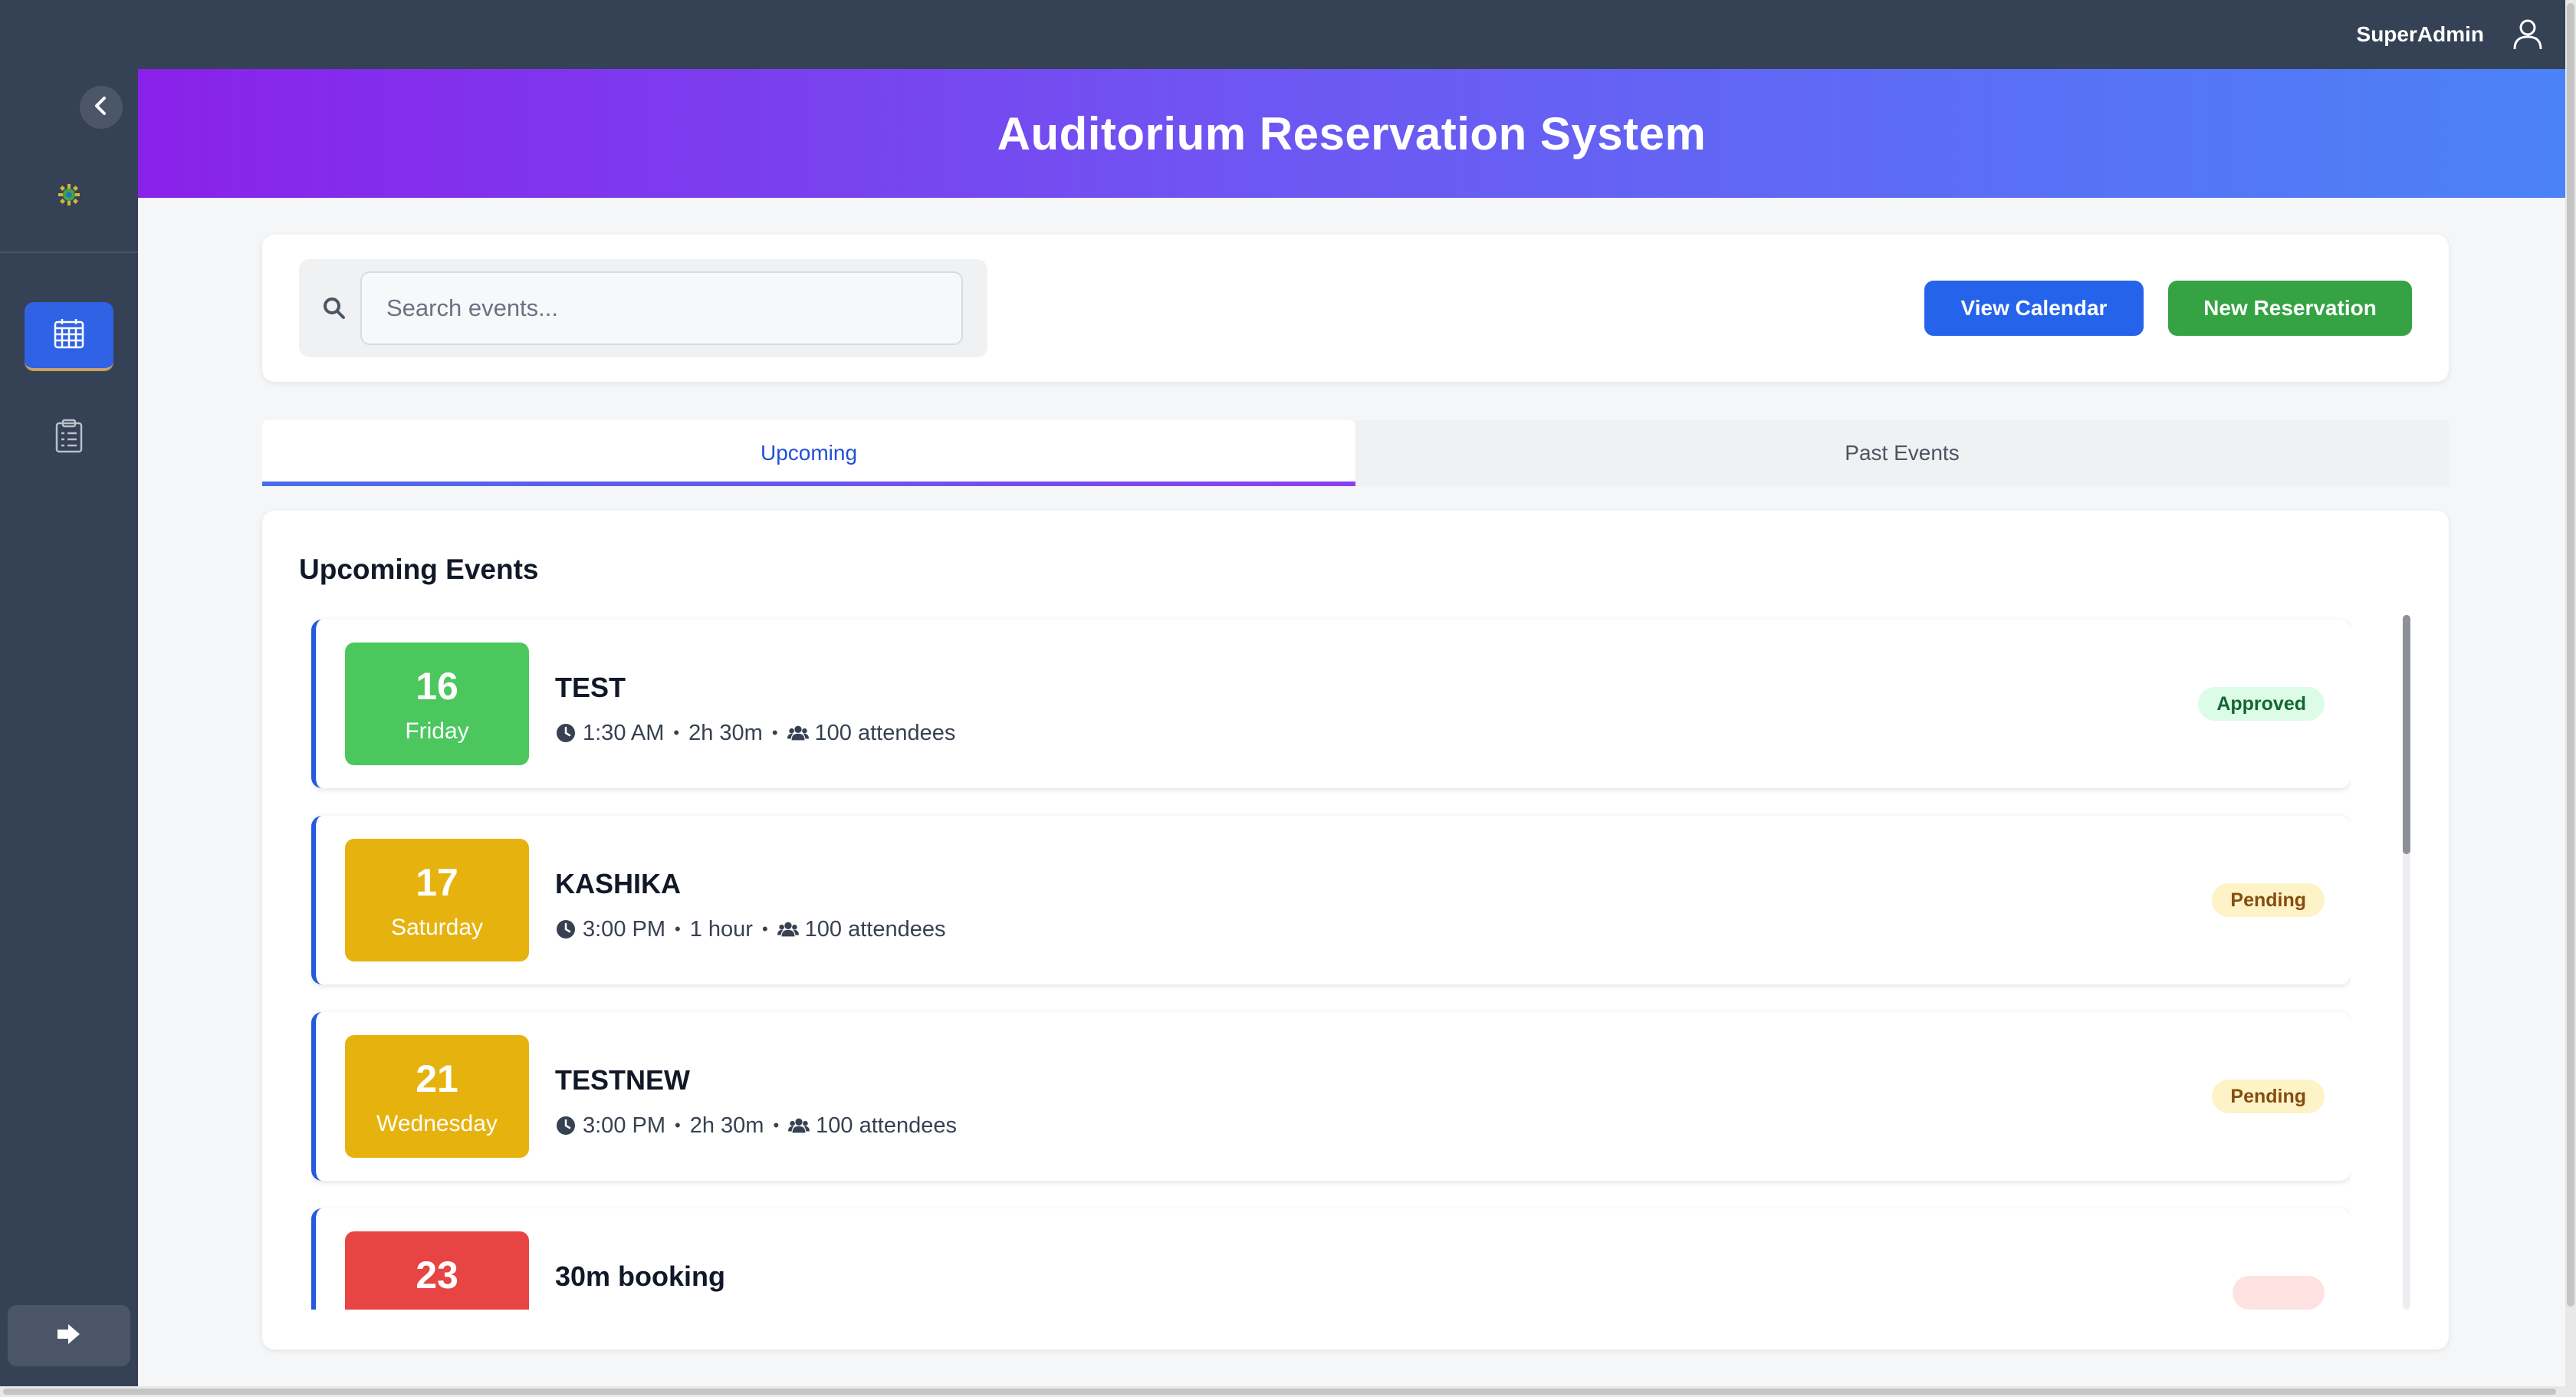 This screenshot has height=1397, width=2576. Describe the element at coordinates (721, 929) in the screenshot. I see `event-duration: 1 hour` at that location.